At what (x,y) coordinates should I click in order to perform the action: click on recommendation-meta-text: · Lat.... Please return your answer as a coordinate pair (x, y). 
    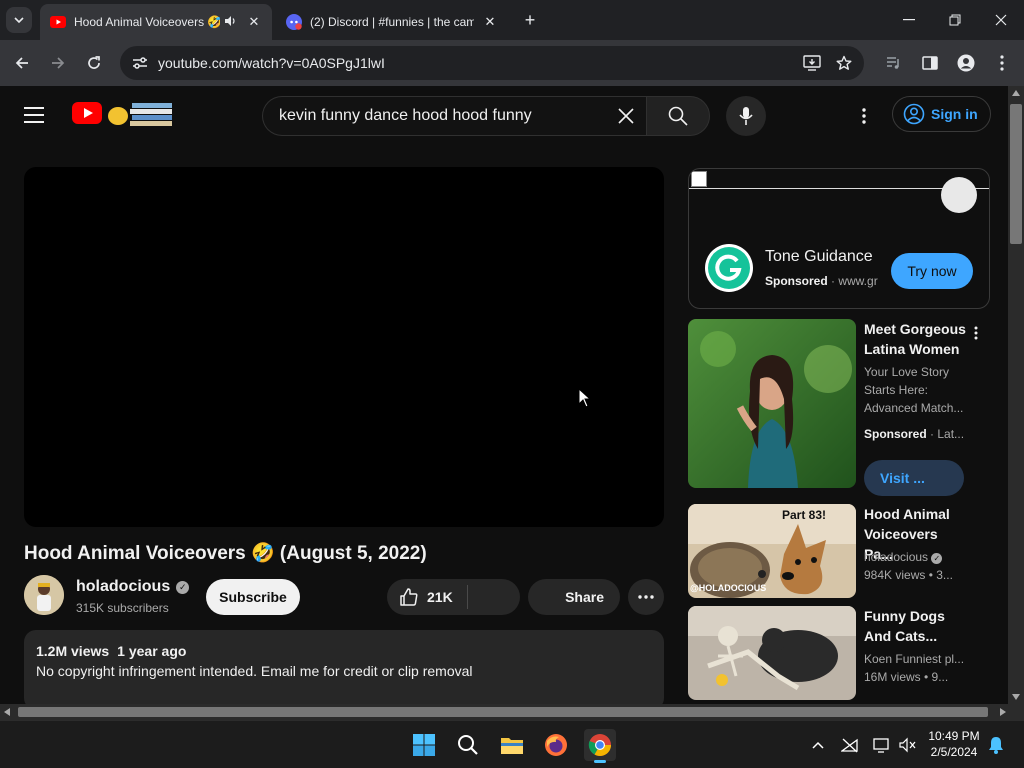
    Looking at the image, I should click on (947, 434).